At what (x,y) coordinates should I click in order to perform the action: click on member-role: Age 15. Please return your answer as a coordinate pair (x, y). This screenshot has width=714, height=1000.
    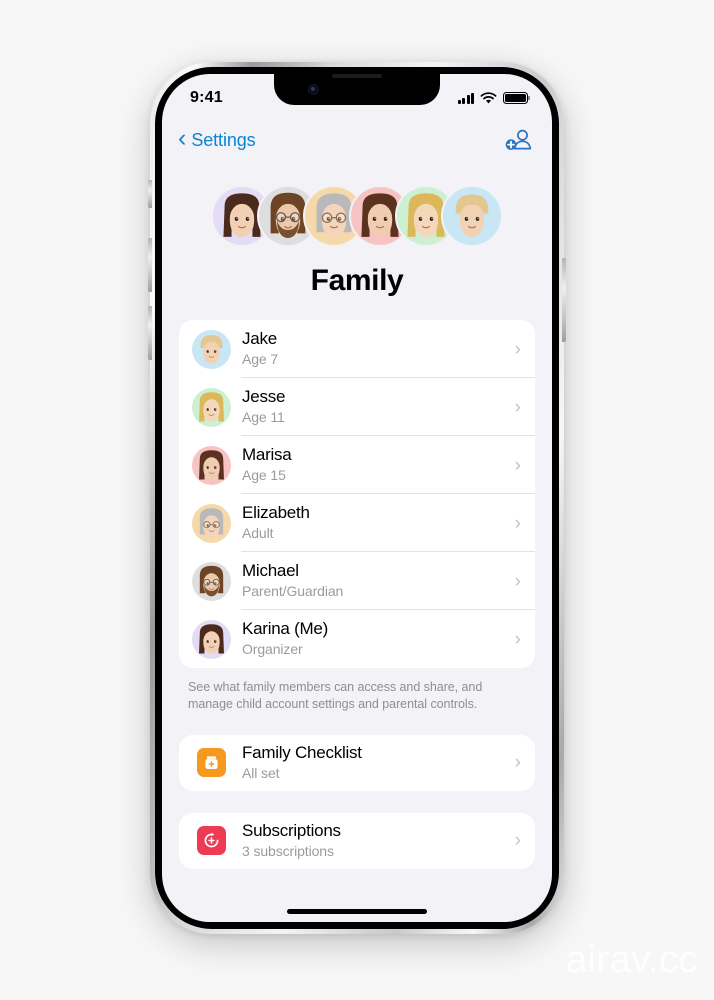
    Looking at the image, I should click on (264, 475).